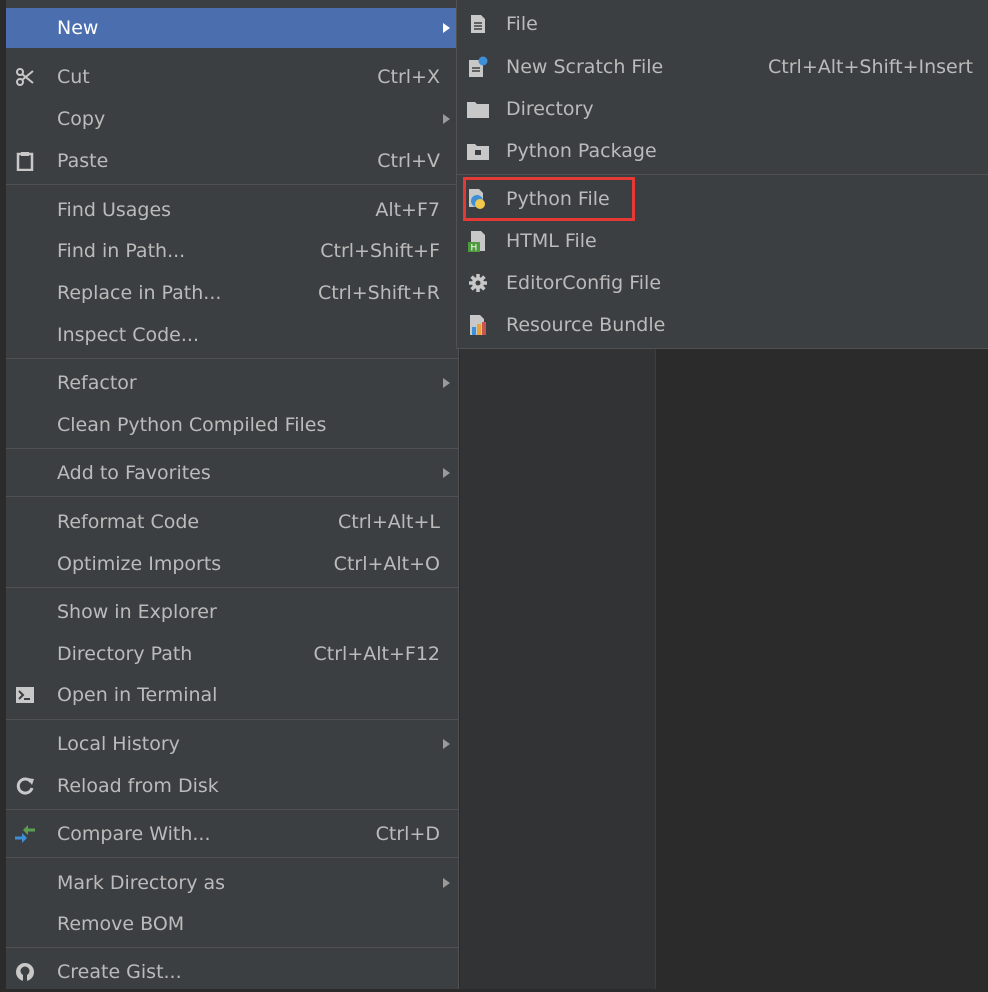 This screenshot has width=988, height=992. What do you see at coordinates (137, 612) in the screenshot?
I see `menu-item-label: Show in Explorer` at bounding box center [137, 612].